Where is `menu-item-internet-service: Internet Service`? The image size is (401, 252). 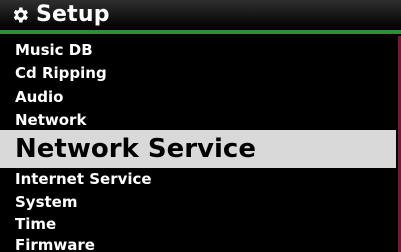
menu-item-internet-service: Internet Service is located at coordinates (198, 179).